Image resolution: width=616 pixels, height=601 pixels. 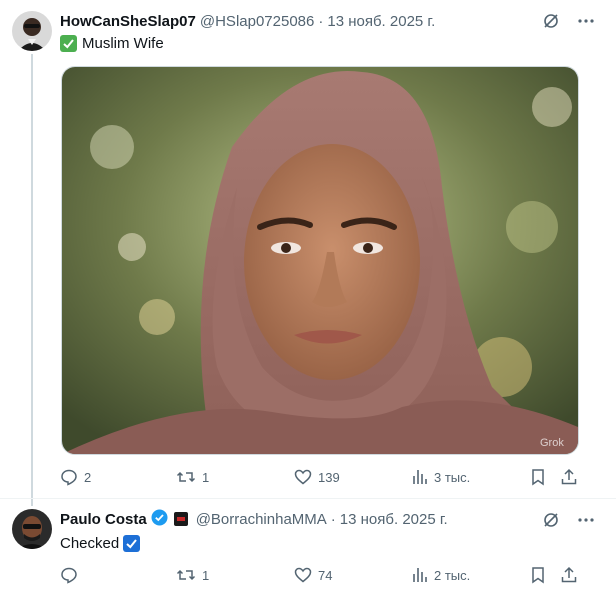 I want to click on green-check-box-icon, so click(x=68, y=43).